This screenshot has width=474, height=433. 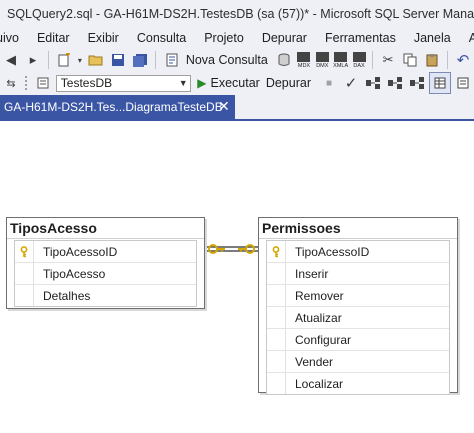 I want to click on menu-edit: Editar, so click(x=53, y=38).